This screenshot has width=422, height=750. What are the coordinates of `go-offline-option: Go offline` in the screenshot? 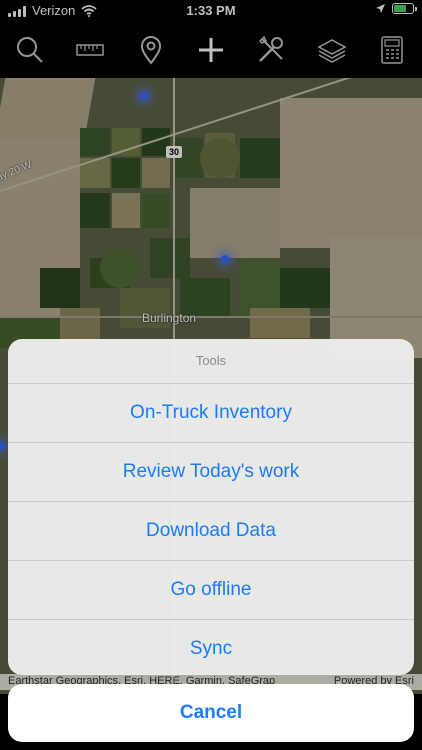 It's located at (211, 590).